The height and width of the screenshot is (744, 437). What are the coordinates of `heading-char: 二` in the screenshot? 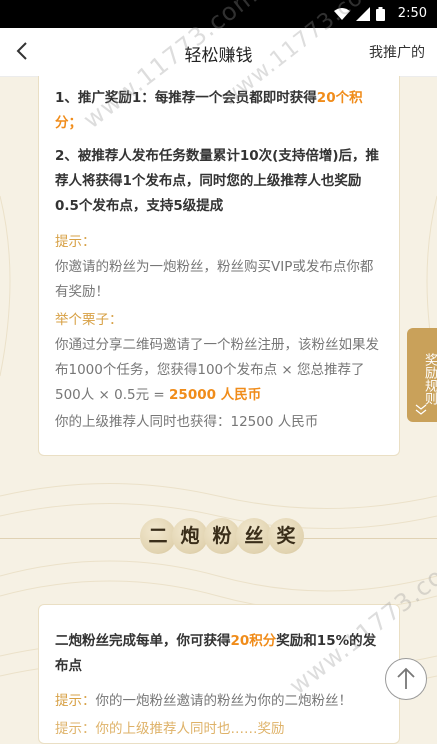 It's located at (158, 536).